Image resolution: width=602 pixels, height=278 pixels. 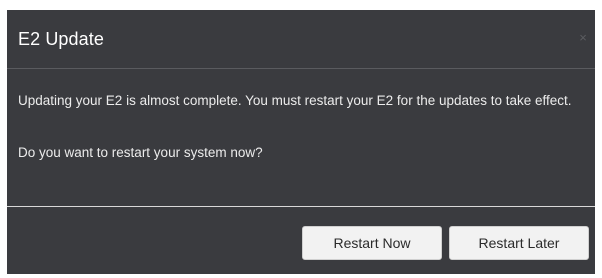 I want to click on dialog-title: E2 Update, so click(x=61, y=39).